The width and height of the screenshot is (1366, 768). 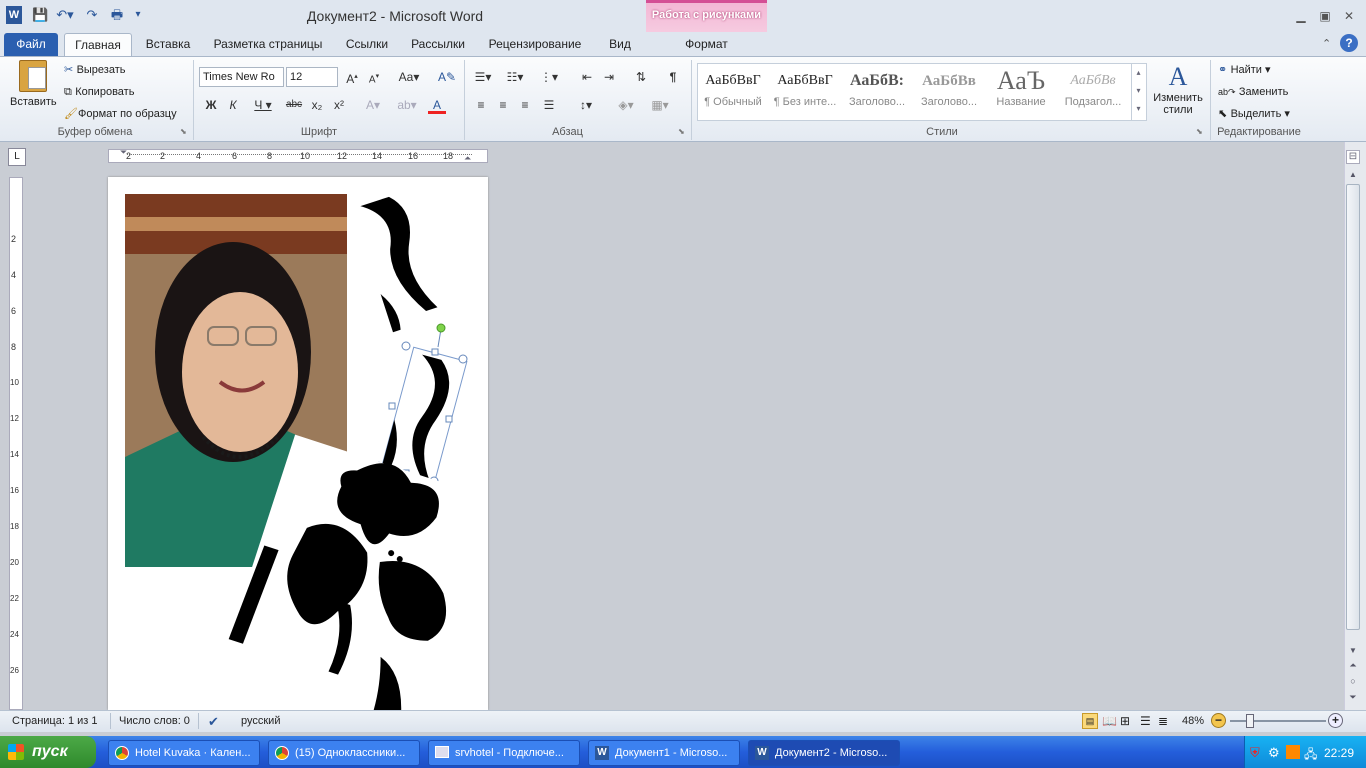 What do you see at coordinates (620, 45) in the screenshot?
I see `tab-view: Вид` at bounding box center [620, 45].